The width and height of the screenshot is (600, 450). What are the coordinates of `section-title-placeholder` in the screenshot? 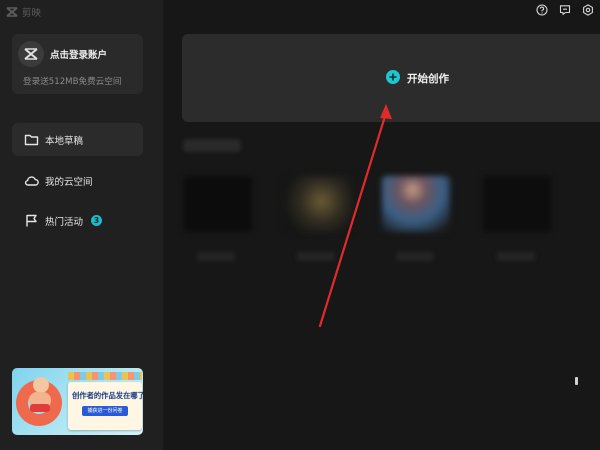 It's located at (212, 145).